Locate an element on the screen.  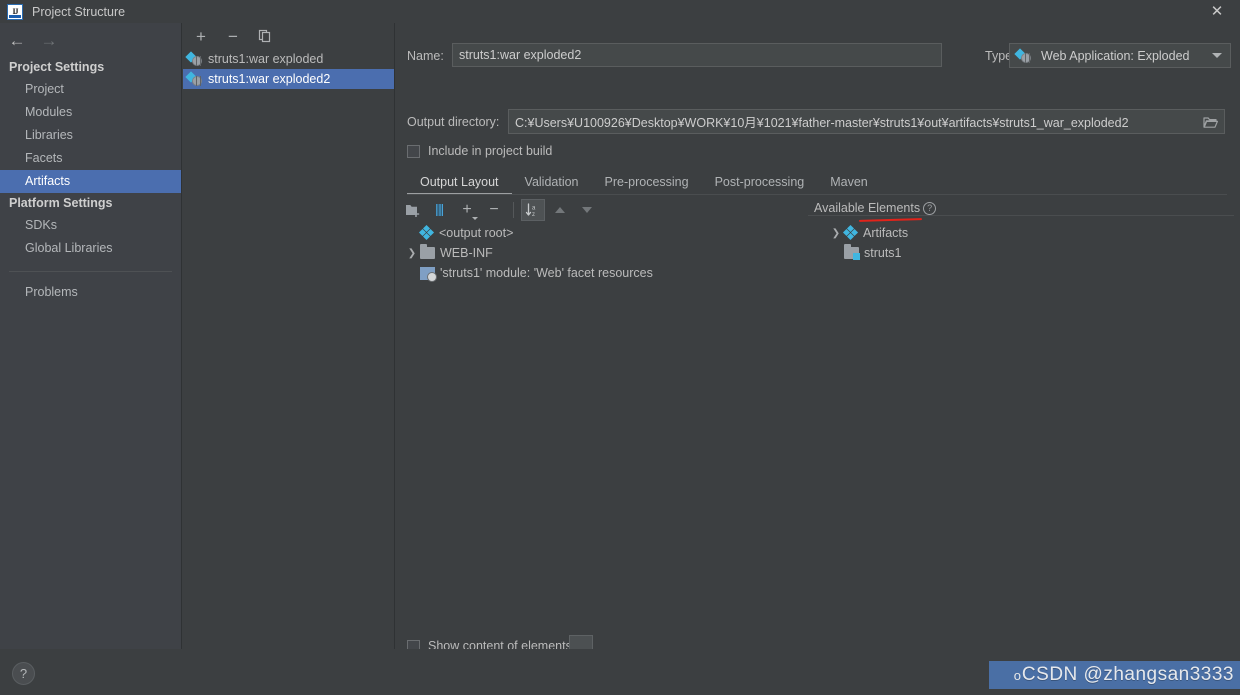
tree-row: 'struts1' module: 'Web' facet resources is located at coordinates (601, 273).